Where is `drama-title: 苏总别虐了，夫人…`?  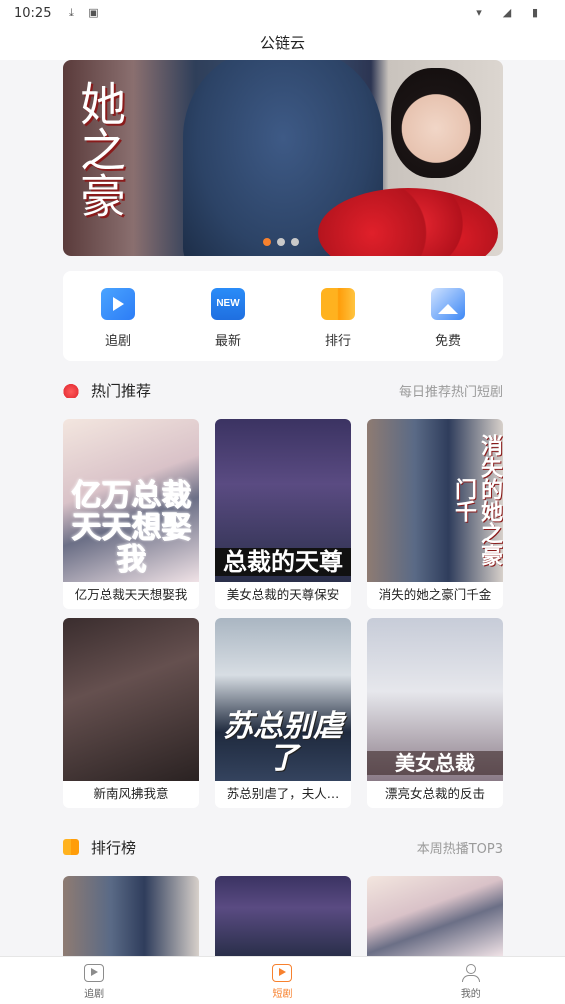
drama-title: 苏总别虐了，夫人… is located at coordinates (283, 793).